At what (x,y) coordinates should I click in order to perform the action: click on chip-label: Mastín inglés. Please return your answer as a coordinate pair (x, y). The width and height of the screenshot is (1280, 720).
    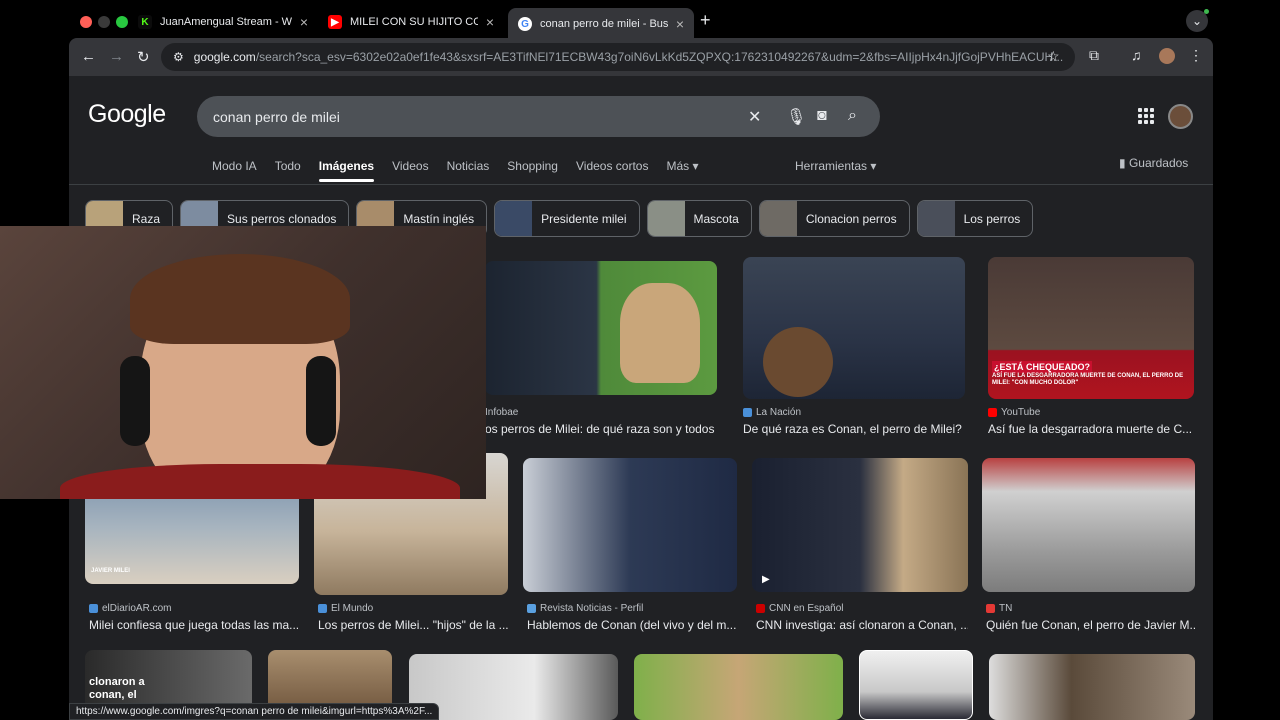
    Looking at the image, I should click on (439, 218).